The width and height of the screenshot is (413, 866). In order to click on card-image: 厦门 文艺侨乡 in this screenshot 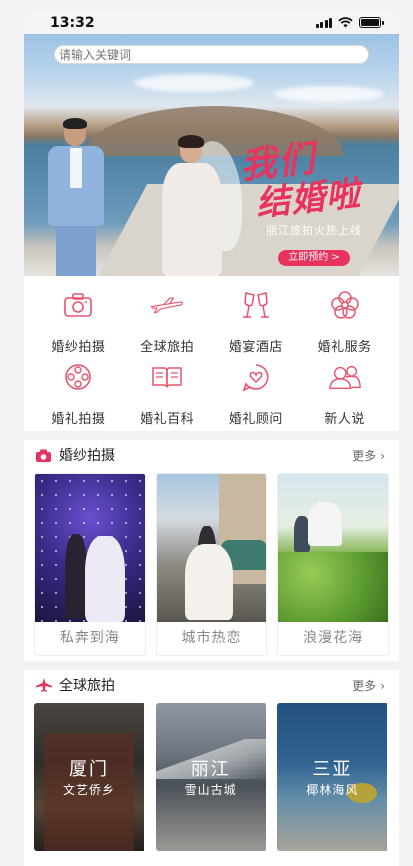, I will do `click(89, 777)`.